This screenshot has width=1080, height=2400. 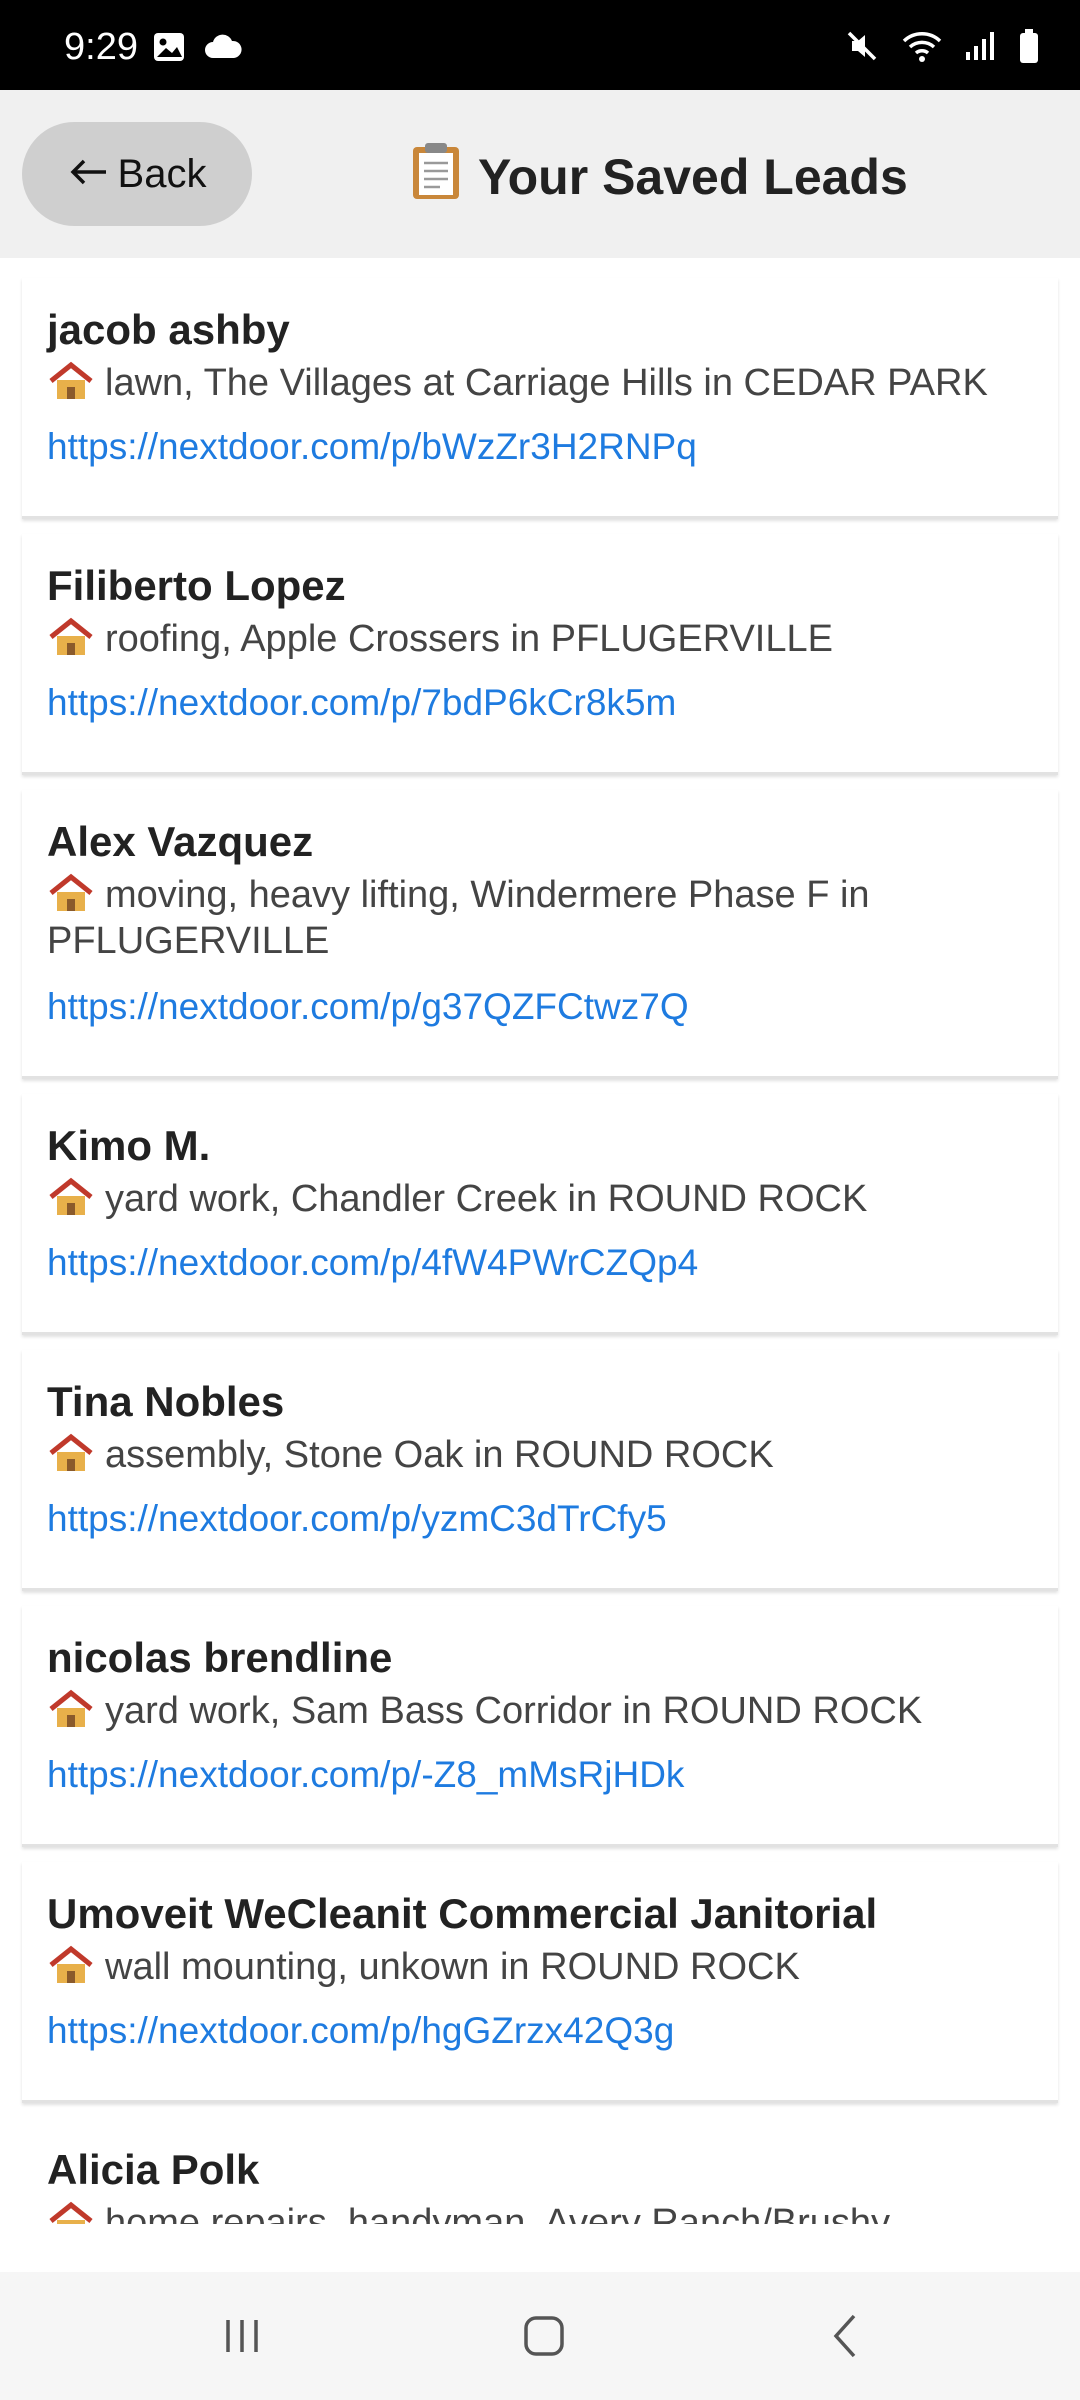 I want to click on home-button, so click(x=544, y=2336).